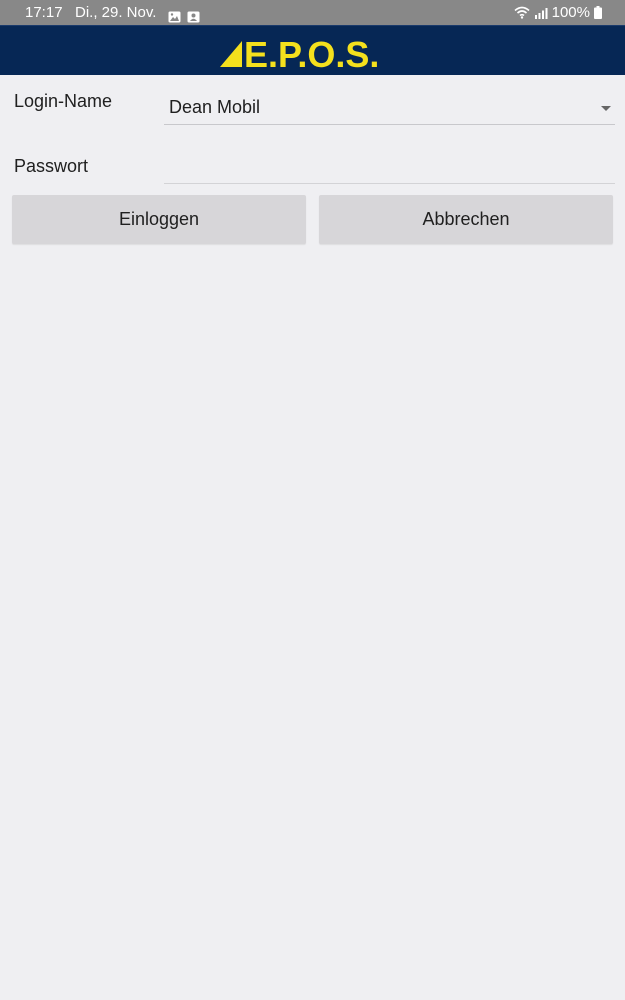 This screenshot has width=625, height=1000. What do you see at coordinates (174, 14) in the screenshot?
I see `image-icon` at bounding box center [174, 14].